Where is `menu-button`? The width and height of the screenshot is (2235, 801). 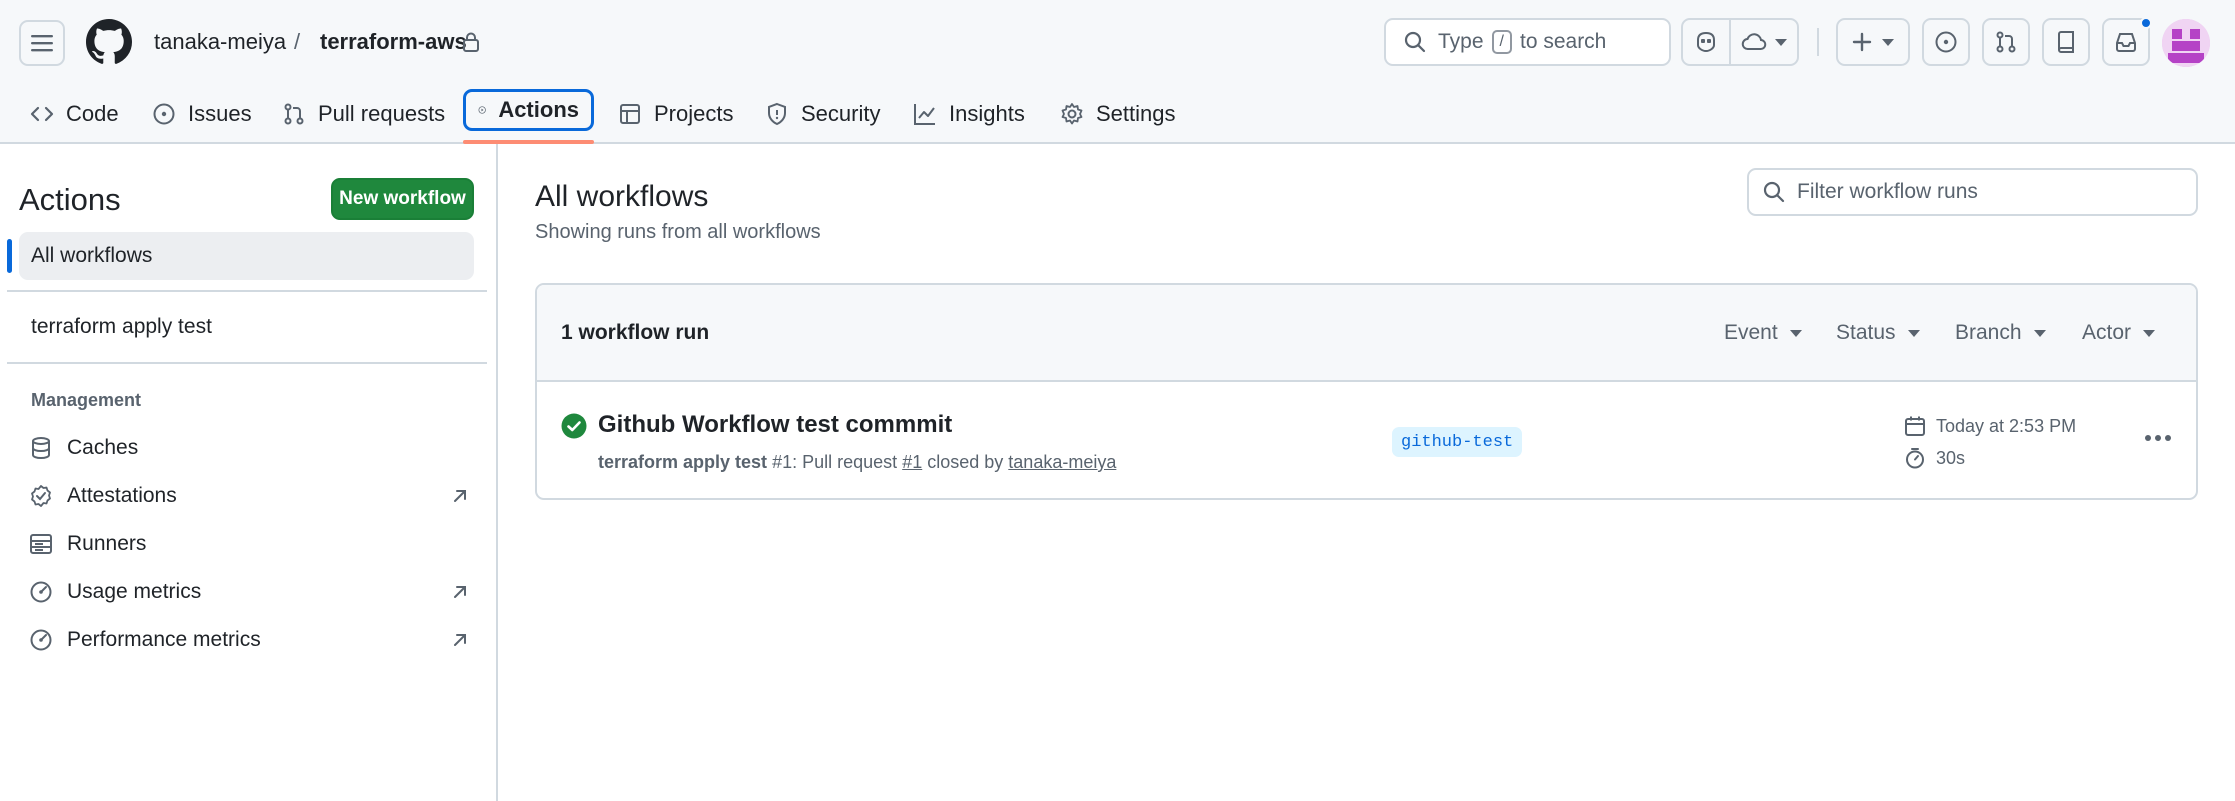 menu-button is located at coordinates (42, 43).